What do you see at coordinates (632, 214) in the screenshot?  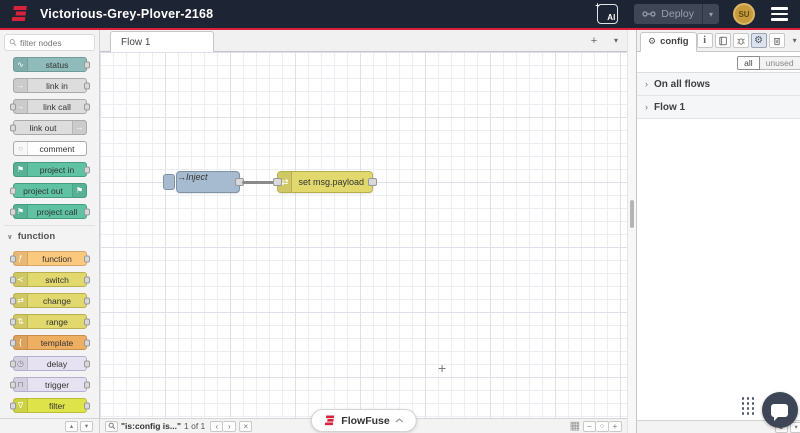 I see `scrollbar-thumb` at bounding box center [632, 214].